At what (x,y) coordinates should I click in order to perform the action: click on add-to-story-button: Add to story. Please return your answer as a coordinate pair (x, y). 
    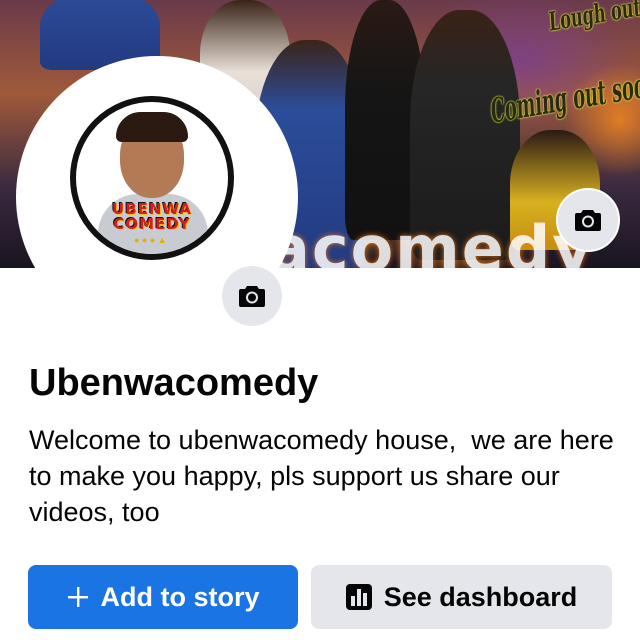
    Looking at the image, I should click on (163, 597).